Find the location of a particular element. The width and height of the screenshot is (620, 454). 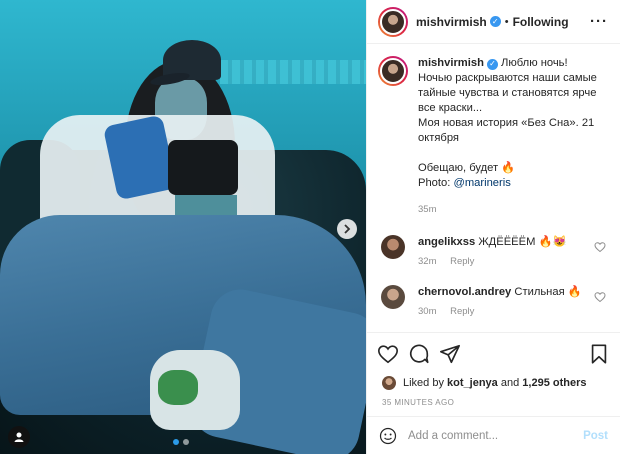

comment-timestamp: 32m is located at coordinates (427, 261).